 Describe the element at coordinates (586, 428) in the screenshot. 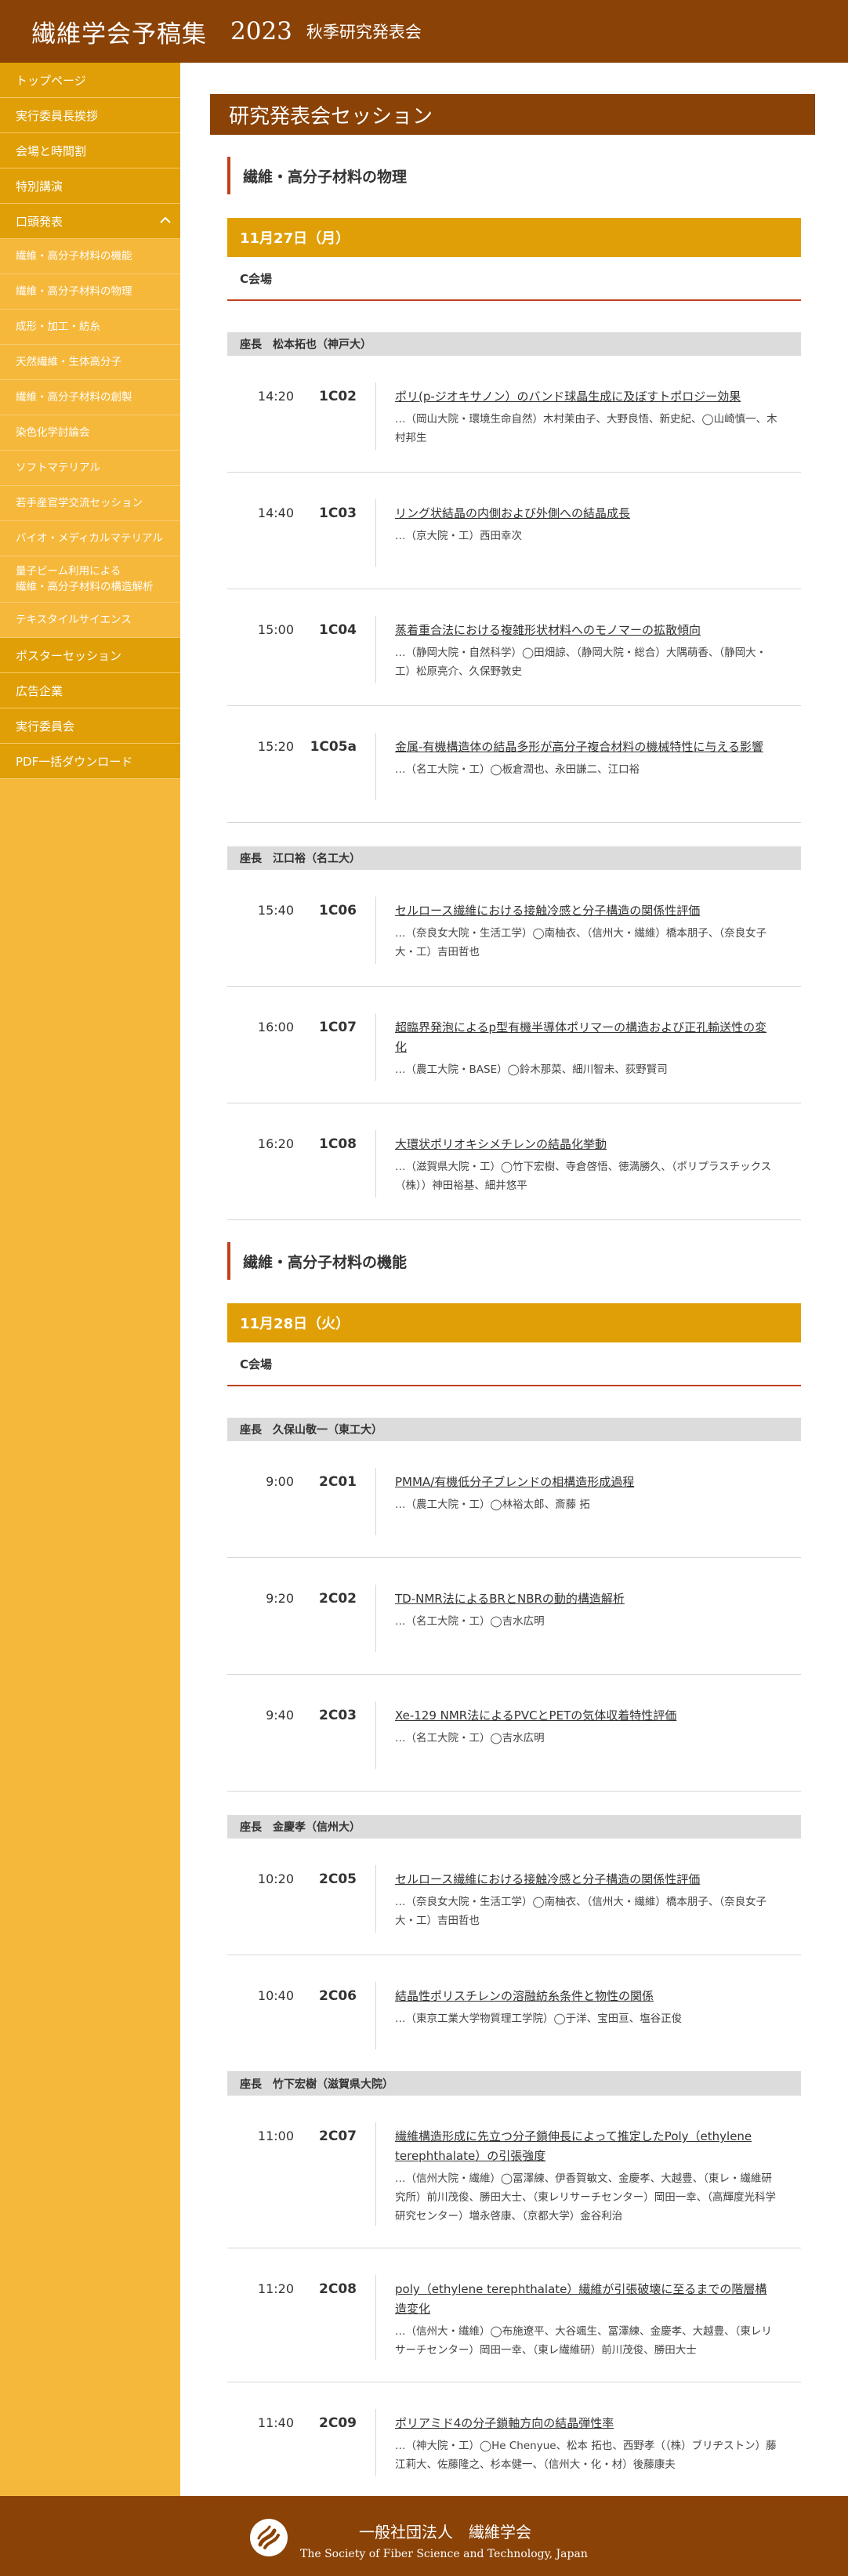

I see `talk-authors: …（岡山大院・環境生命自然）木村茉由子、大野良悟、新史紀、◯山崎慎一、木村邦生` at that location.